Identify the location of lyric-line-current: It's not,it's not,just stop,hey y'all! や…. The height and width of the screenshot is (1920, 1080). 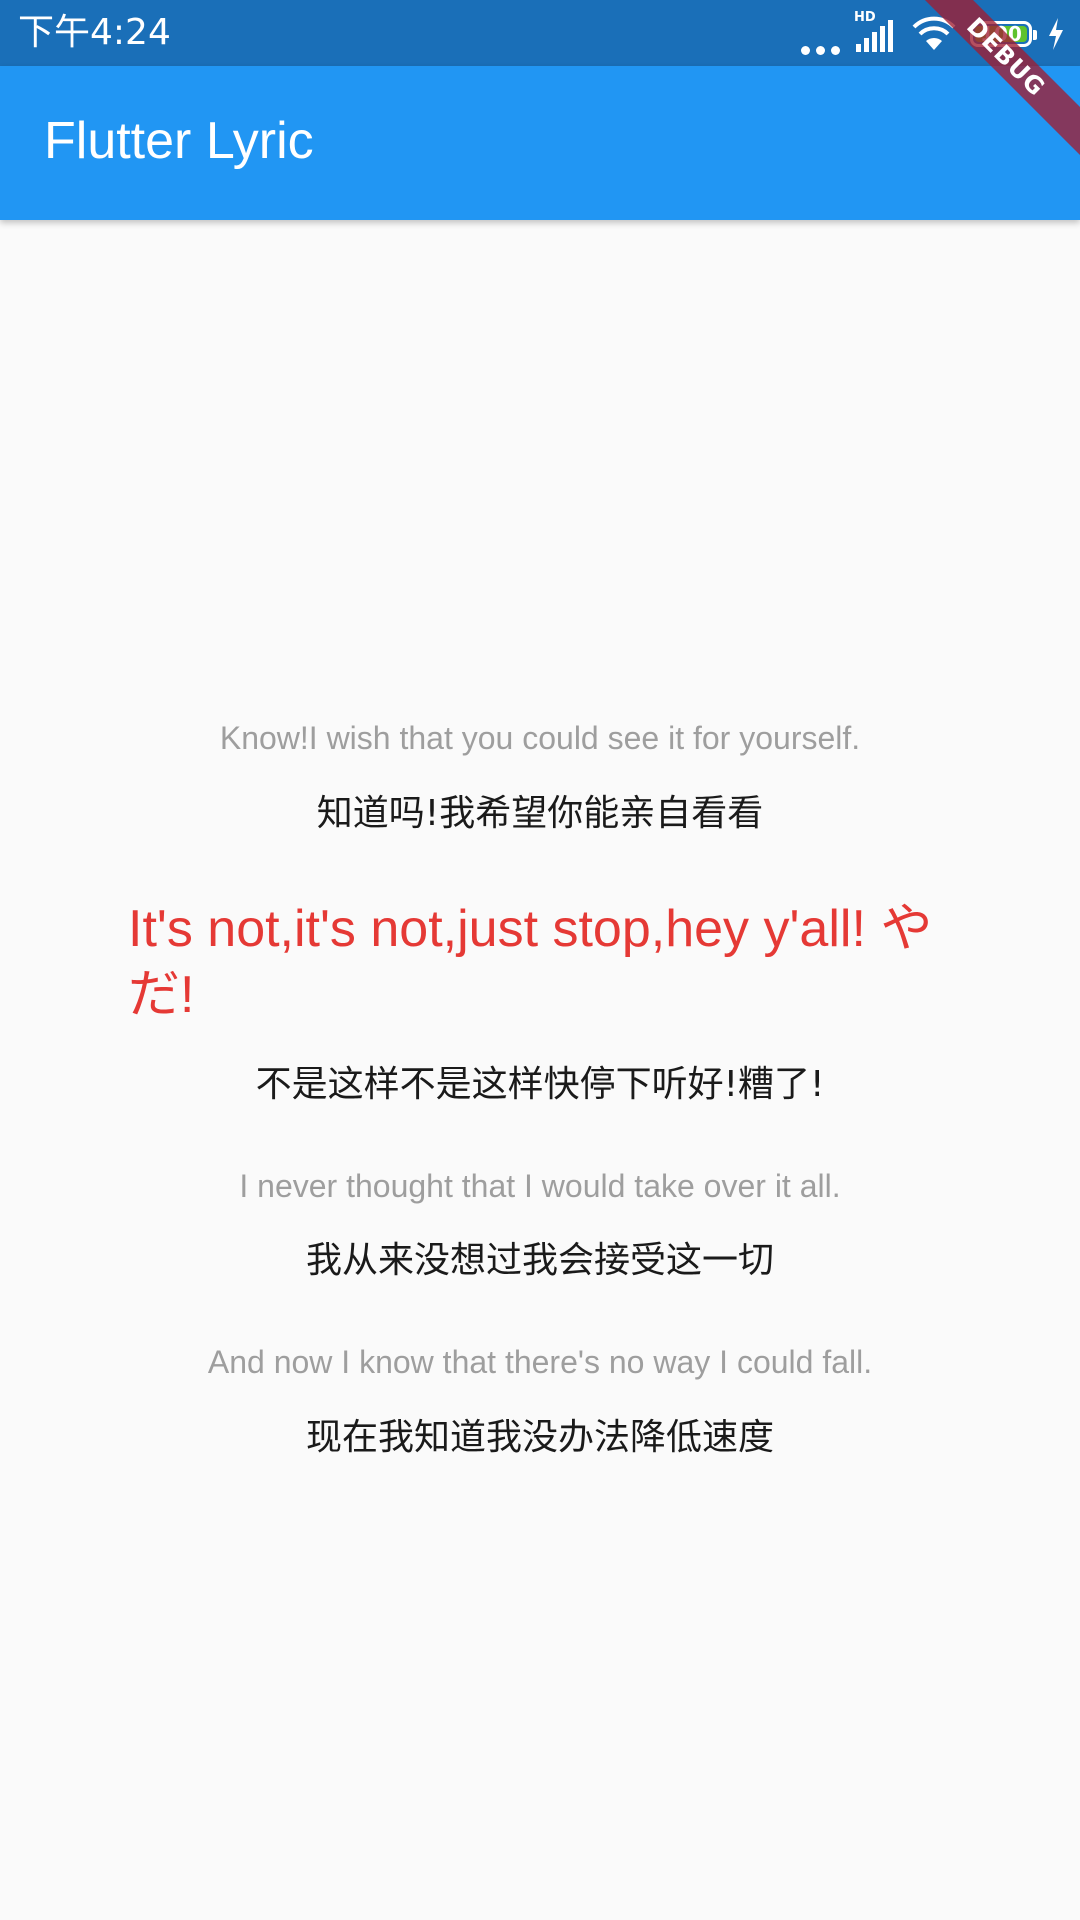
(530, 962).